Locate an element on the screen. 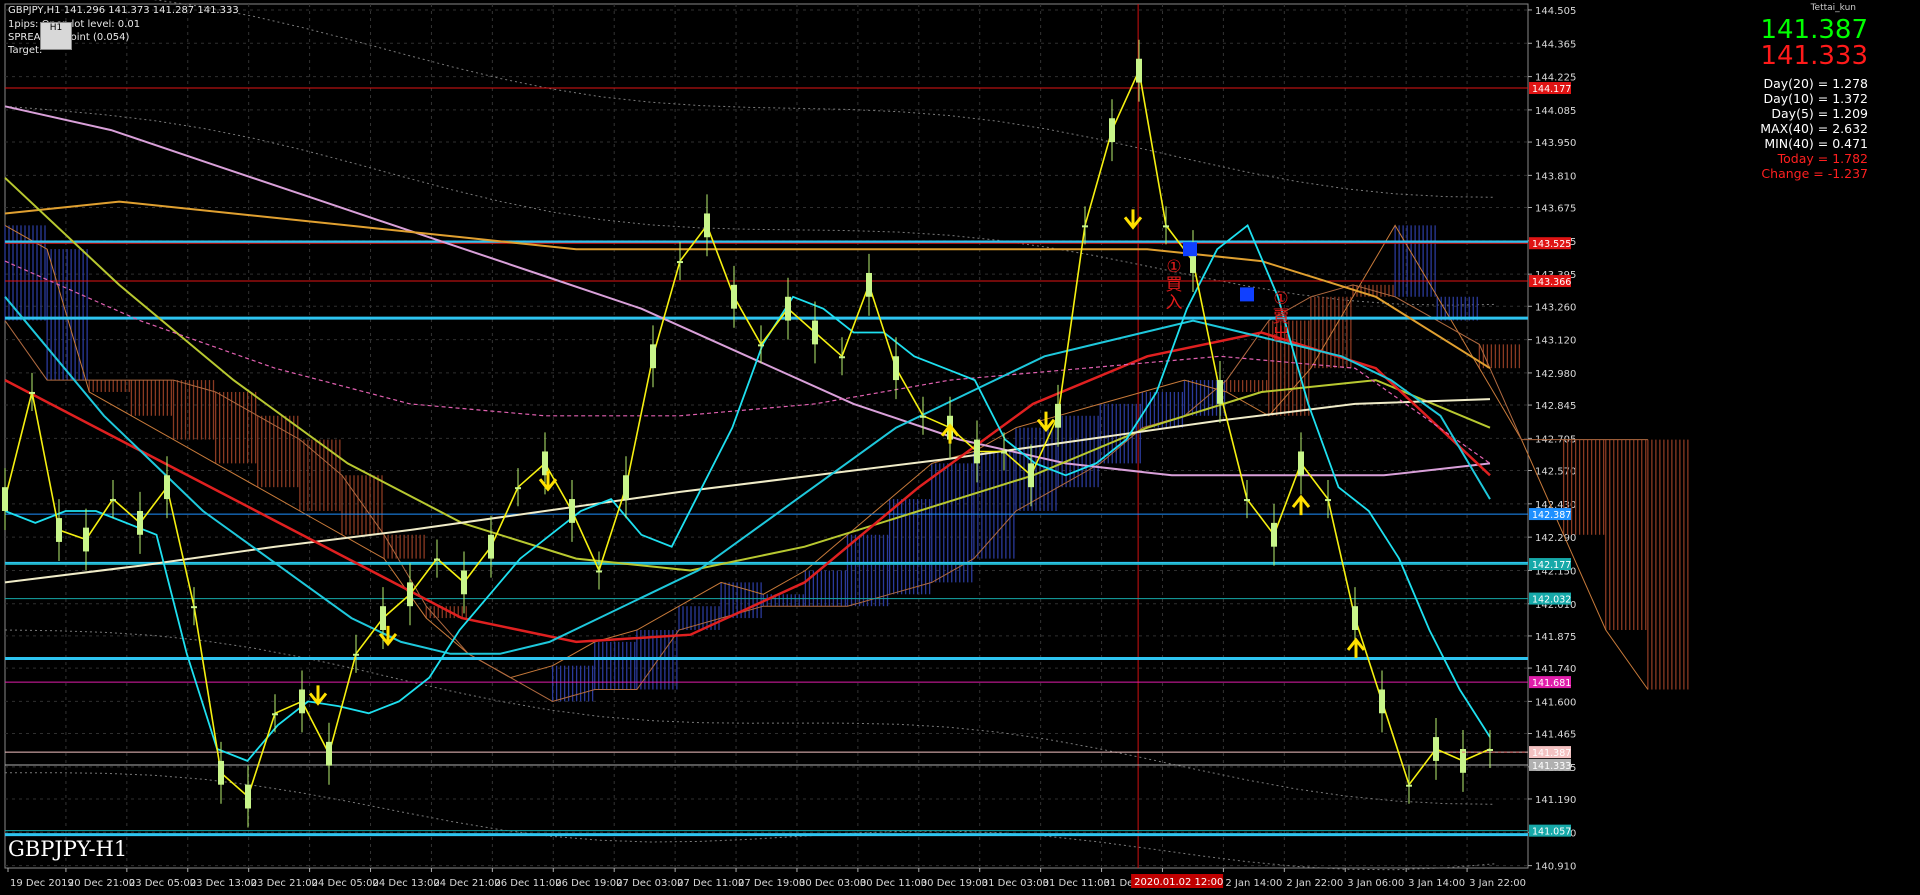  x-tick-label: 27 Dec 11:00 is located at coordinates (710, 883).